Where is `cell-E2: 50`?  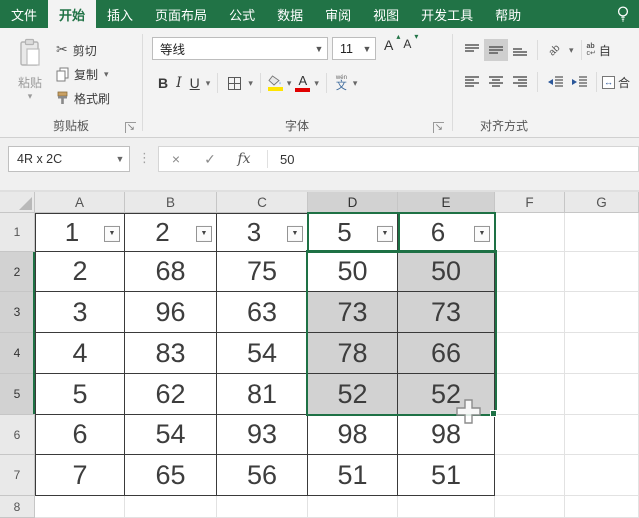
cell-E2: 50 is located at coordinates (446, 272).